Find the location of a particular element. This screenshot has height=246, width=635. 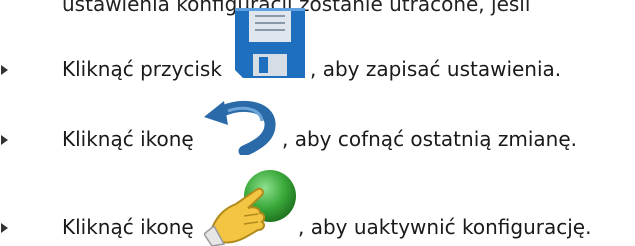

step-text-after: , aby uaktywnić konfigurację. is located at coordinates (445, 227).